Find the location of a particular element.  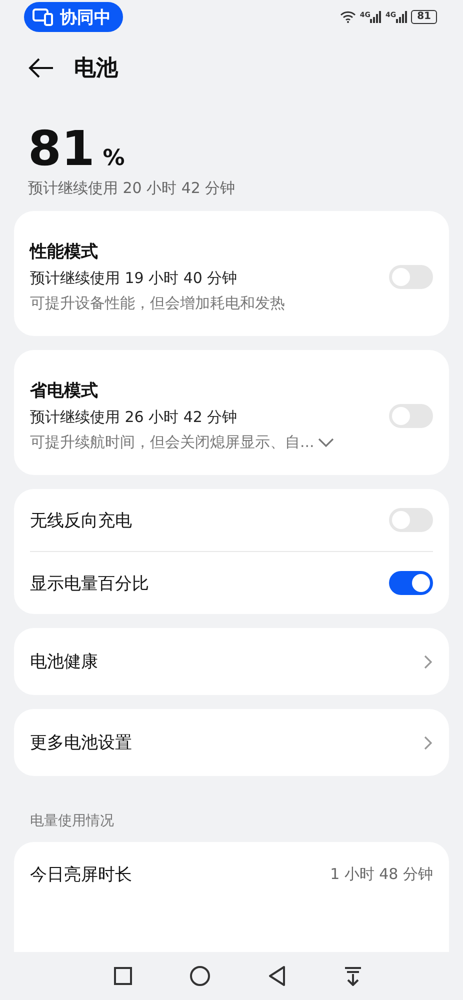

mode-title: 性能模式 is located at coordinates (64, 252).